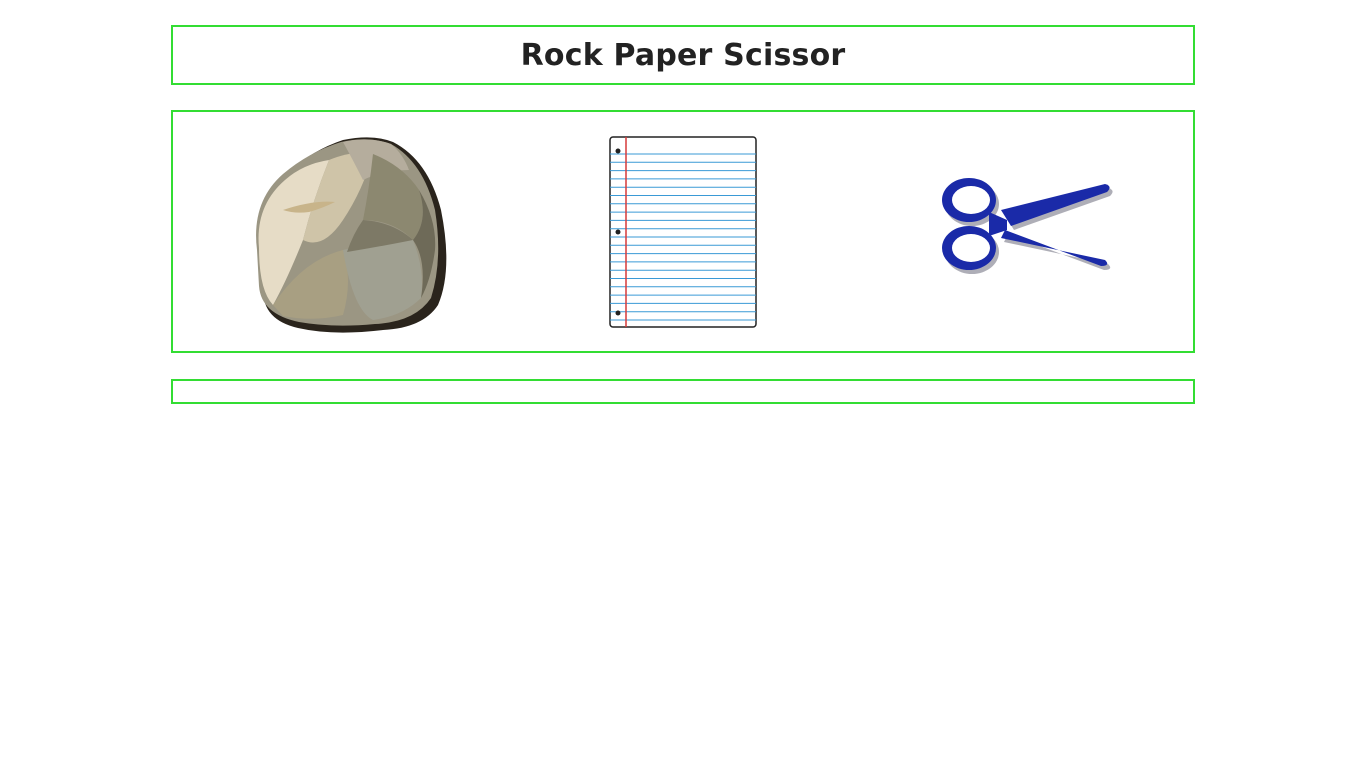  I want to click on paper-choice-button, so click(684, 233).